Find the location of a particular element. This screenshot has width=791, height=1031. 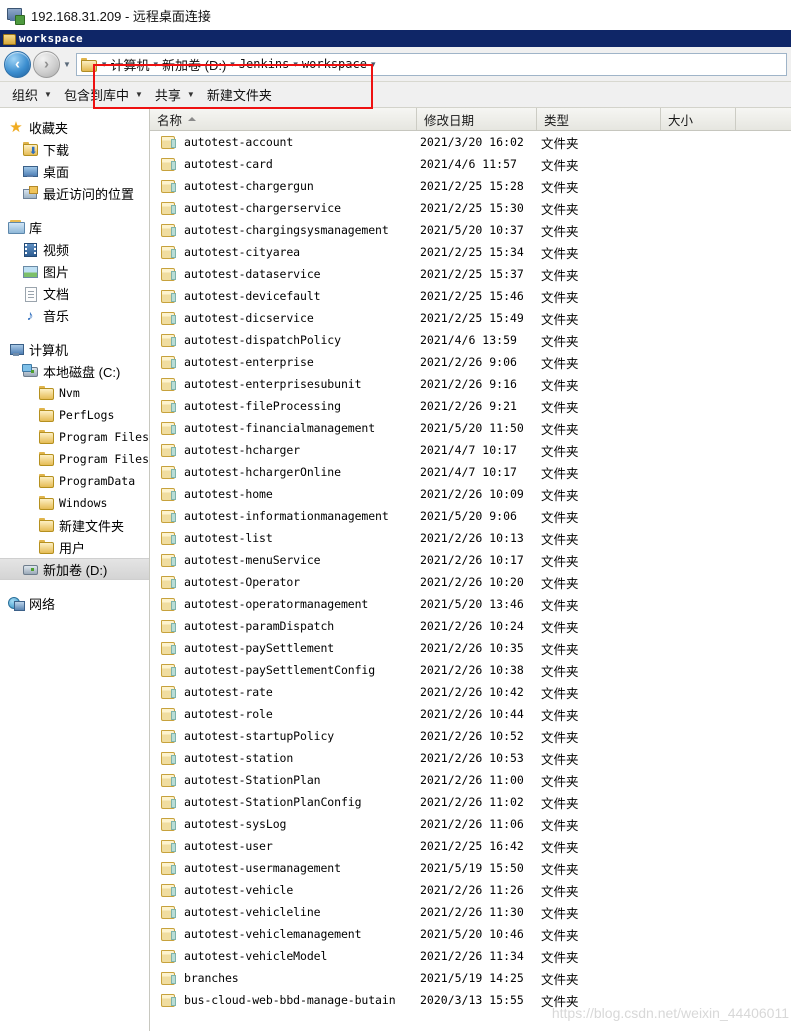

table-row: autotest-paramDispatch 2021/2/26 10:24 文件夹 is located at coordinates (470, 626).